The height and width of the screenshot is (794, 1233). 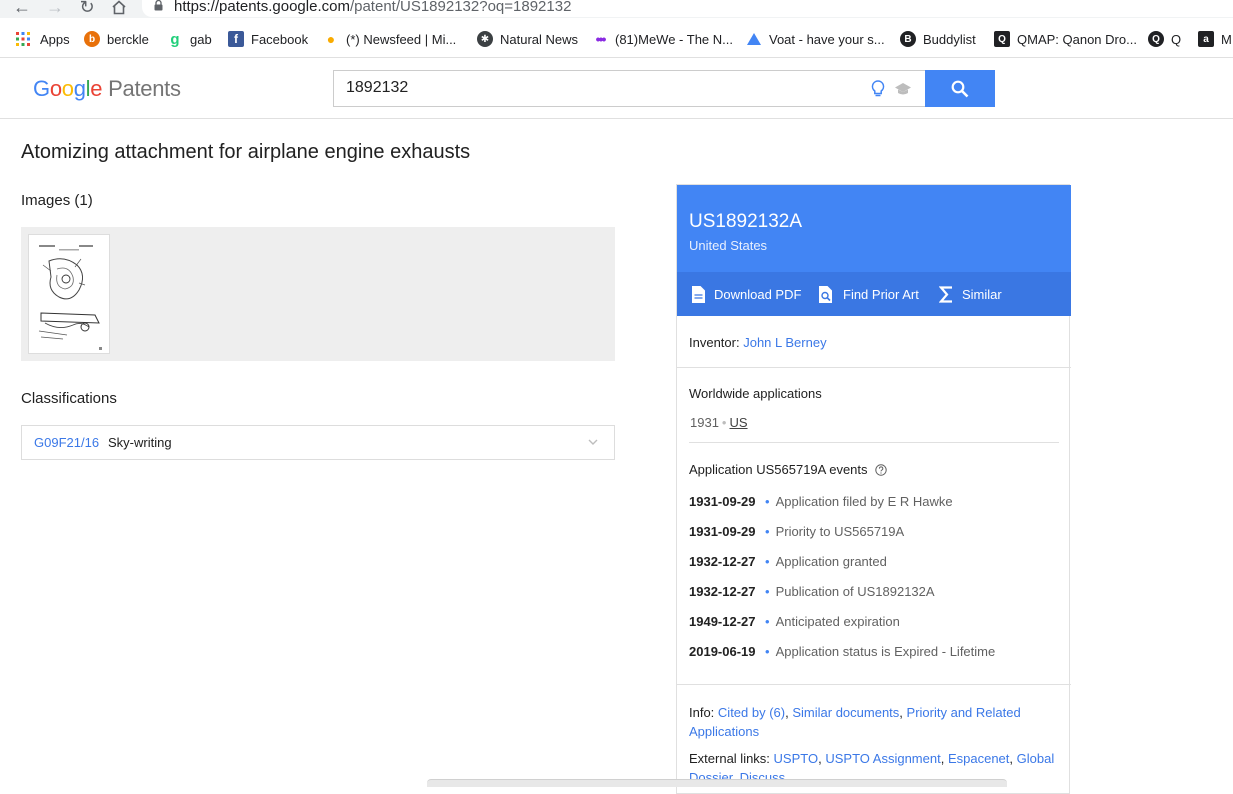 I want to click on patent-drawing-image, so click(x=70, y=297).